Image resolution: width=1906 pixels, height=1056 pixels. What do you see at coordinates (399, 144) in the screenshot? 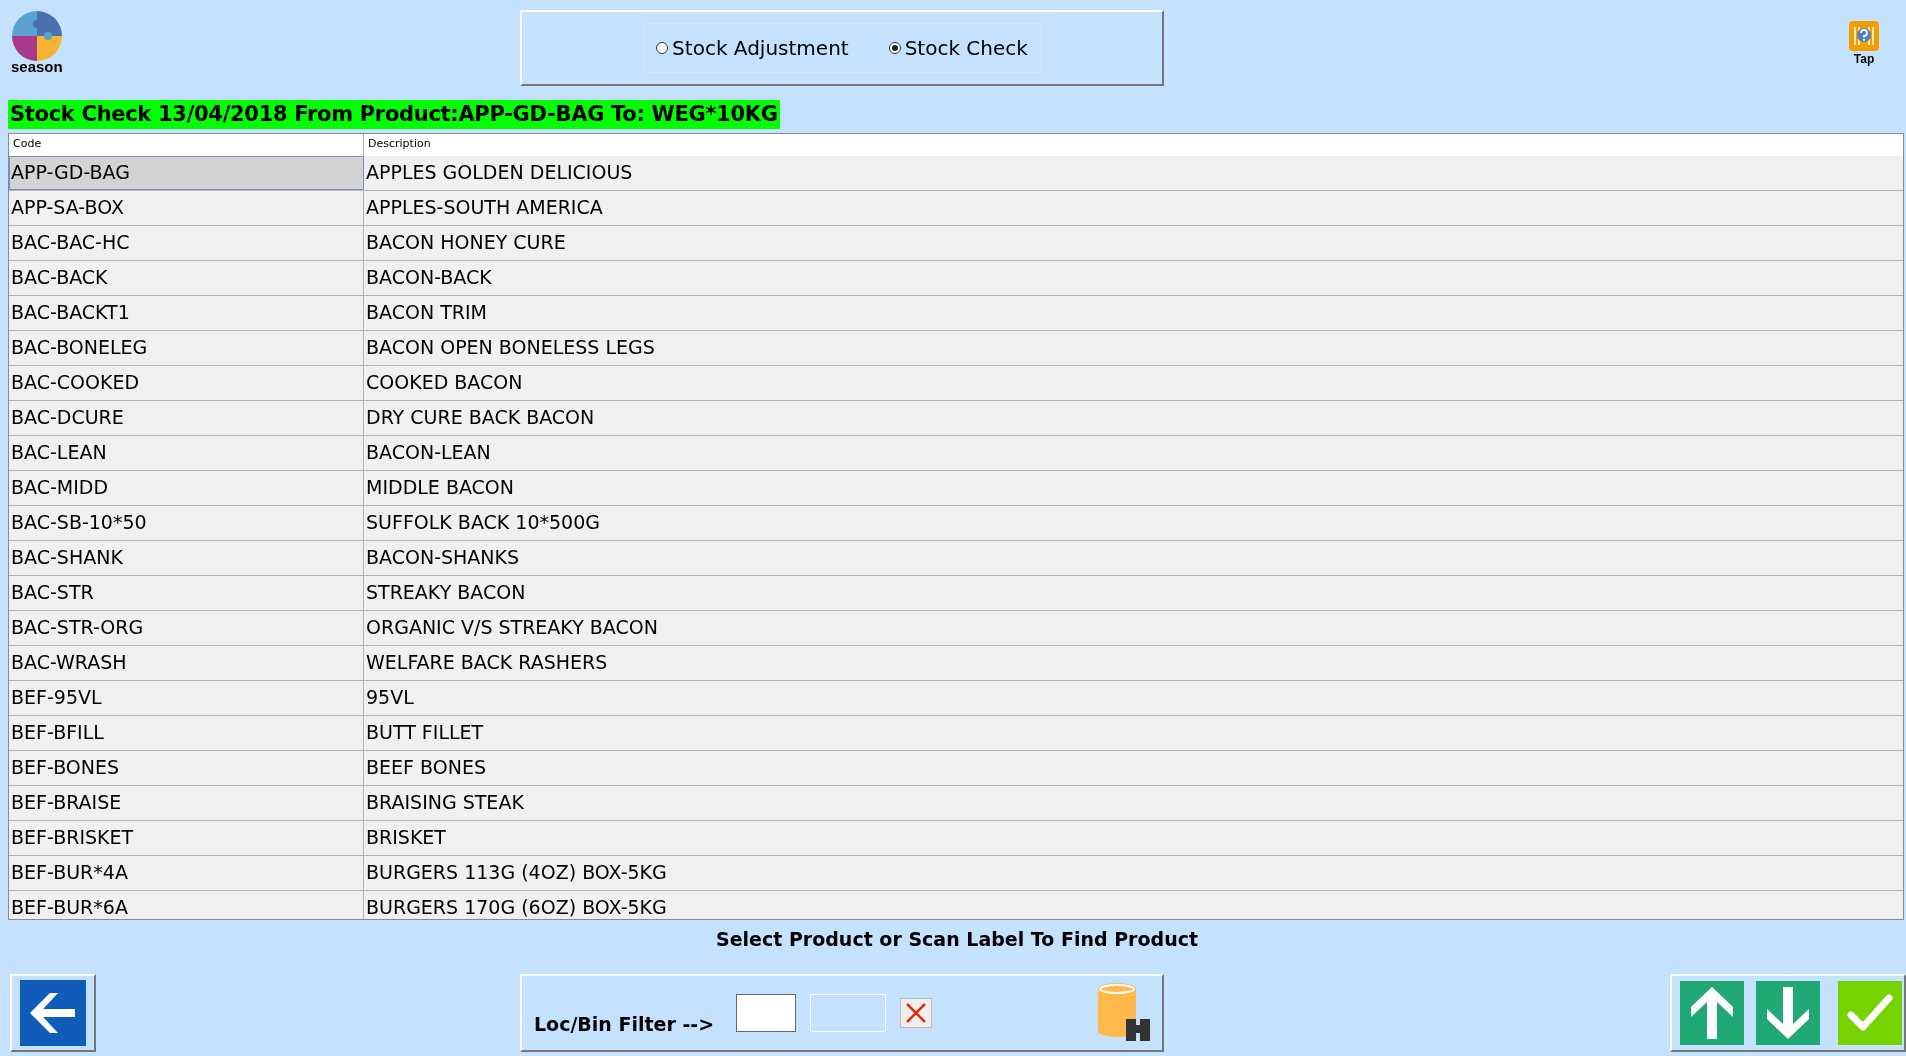
I see `column-header: Description` at bounding box center [399, 144].